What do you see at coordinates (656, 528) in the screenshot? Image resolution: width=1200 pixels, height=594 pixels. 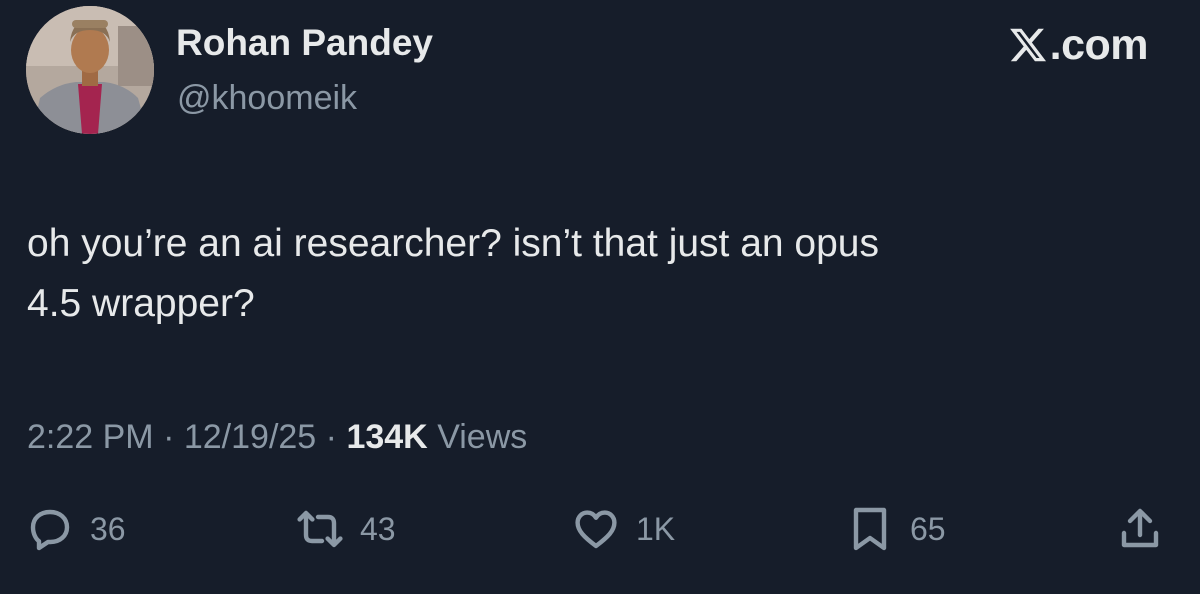 I see `like-count: 1K` at bounding box center [656, 528].